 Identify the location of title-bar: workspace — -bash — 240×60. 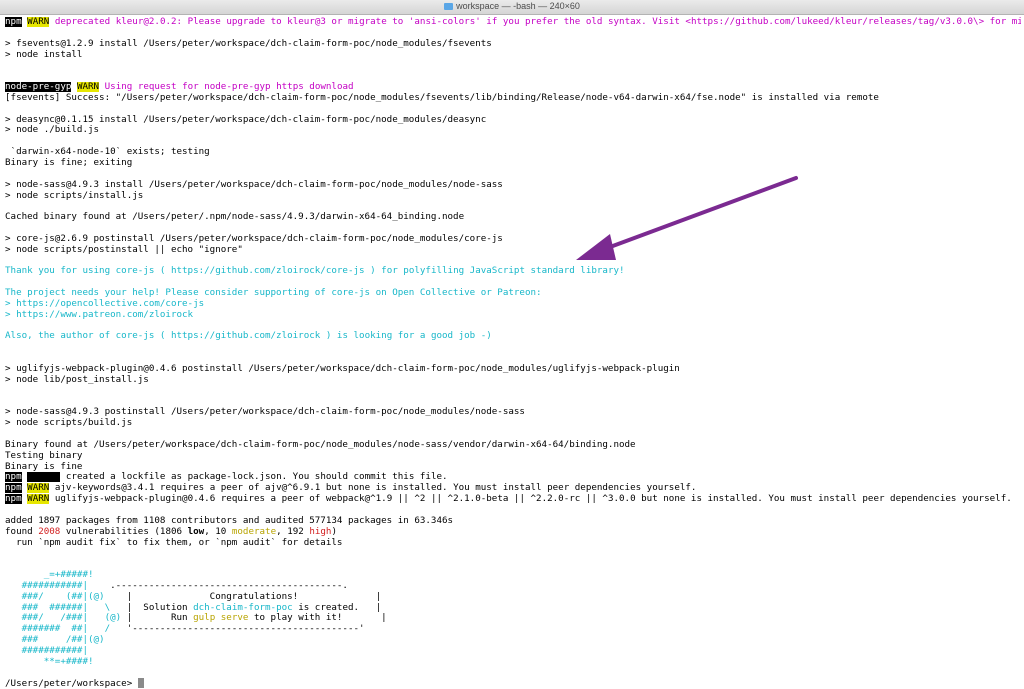
(512, 7).